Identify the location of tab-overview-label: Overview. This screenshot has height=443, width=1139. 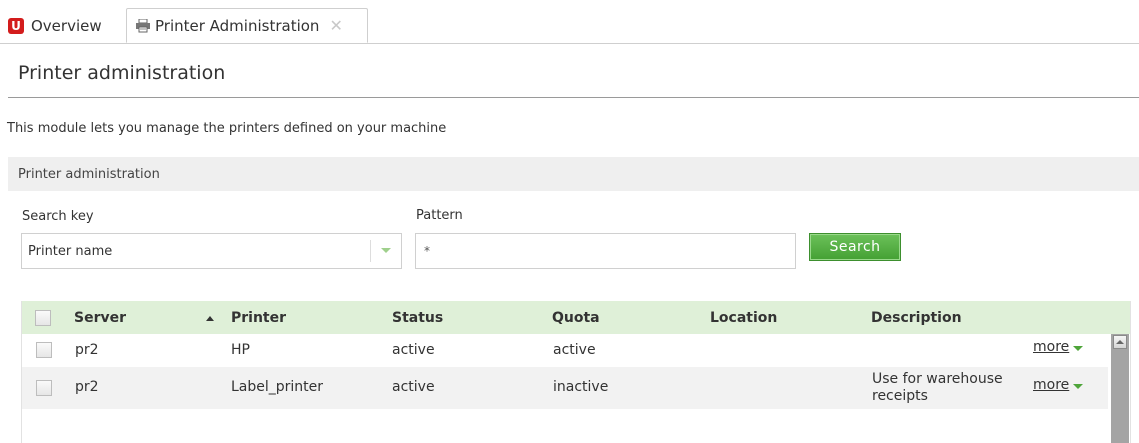
(66, 25).